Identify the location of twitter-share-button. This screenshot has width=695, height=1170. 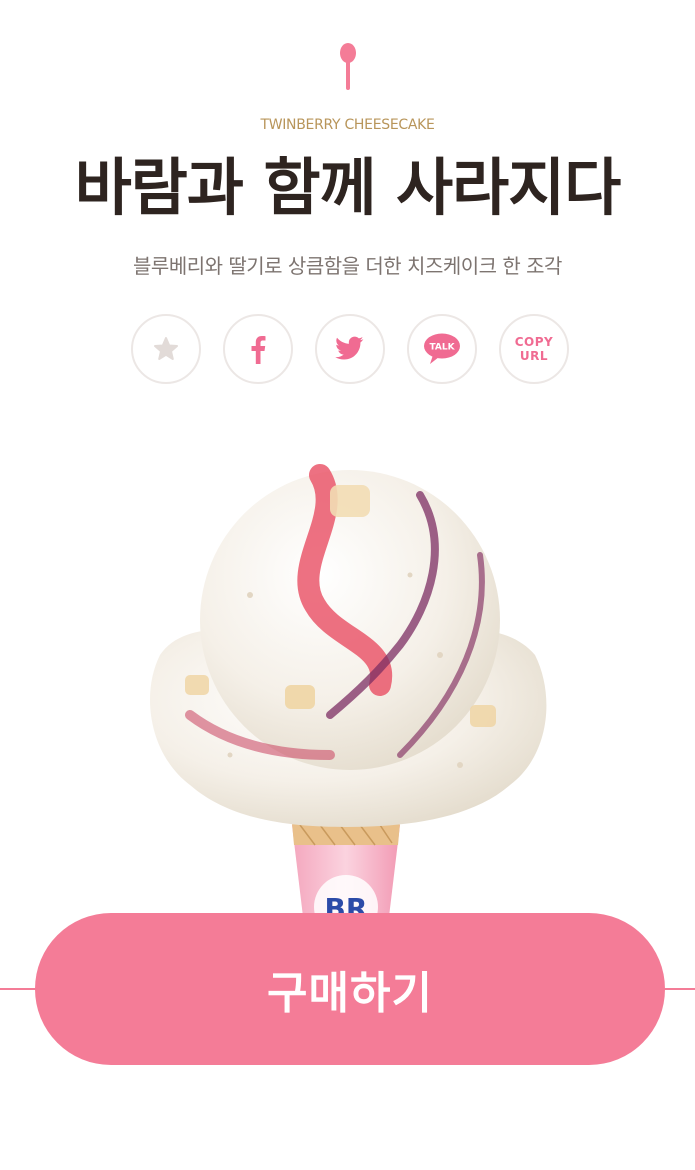
(350, 349).